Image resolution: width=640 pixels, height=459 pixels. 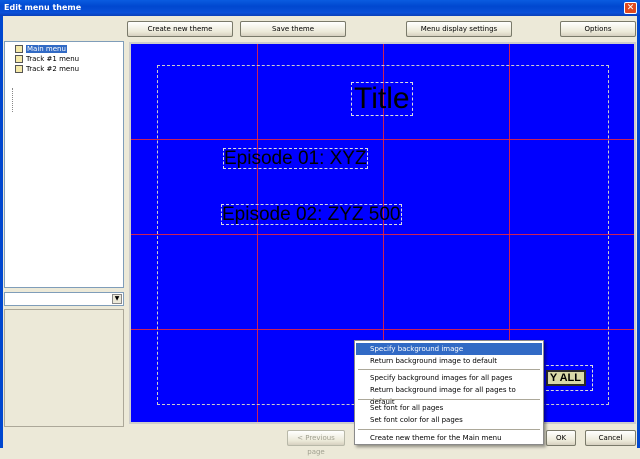 I want to click on window-titlebar: Edit menu theme ✕, so click(x=320, y=8).